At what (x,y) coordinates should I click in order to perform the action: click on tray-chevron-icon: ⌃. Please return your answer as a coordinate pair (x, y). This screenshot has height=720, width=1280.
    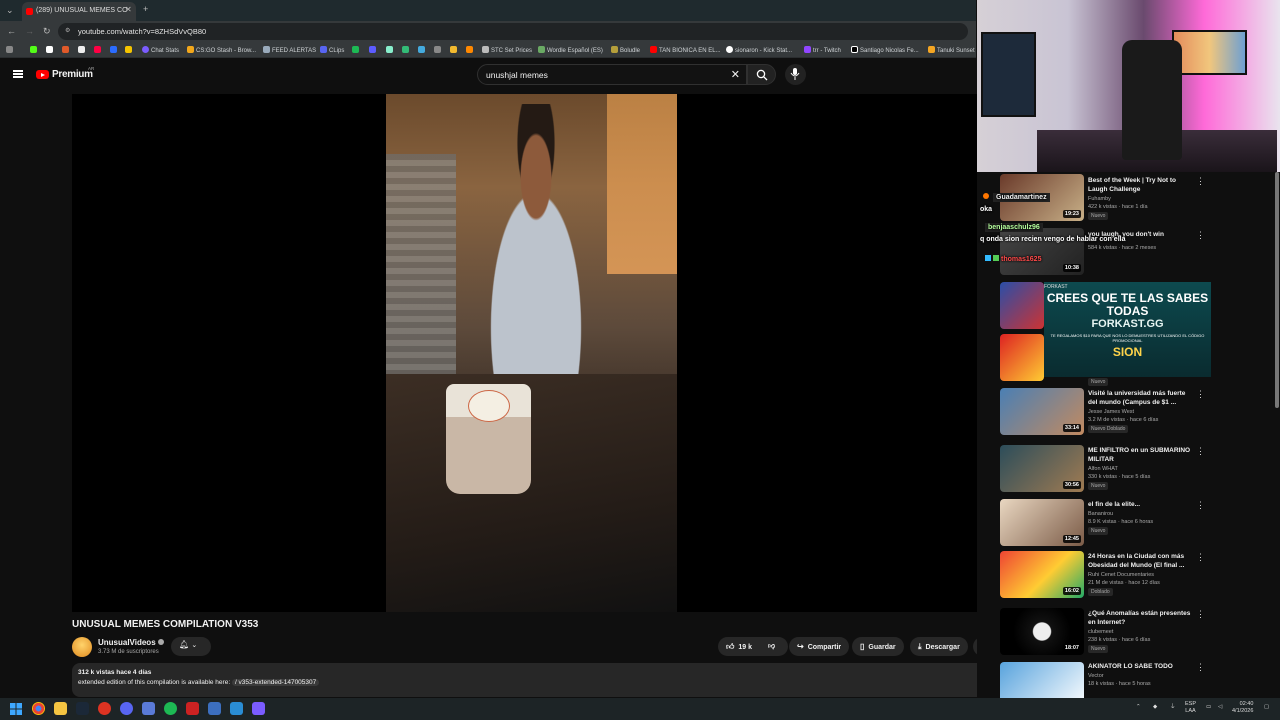
    Looking at the image, I should click on (1138, 707).